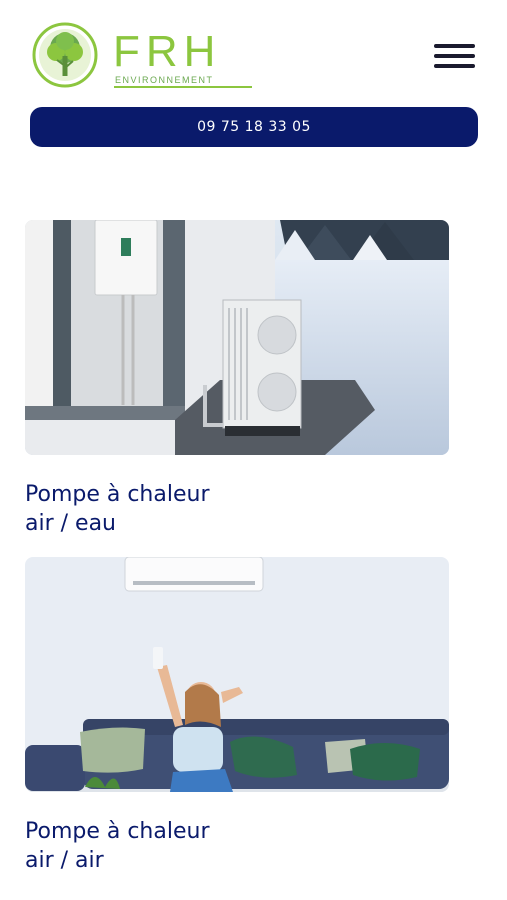 Image resolution: width=507 pixels, height=900 pixels. Describe the element at coordinates (175, 846) in the screenshot. I see `service-title-air-air: Pompe à chaleur air / air` at that location.